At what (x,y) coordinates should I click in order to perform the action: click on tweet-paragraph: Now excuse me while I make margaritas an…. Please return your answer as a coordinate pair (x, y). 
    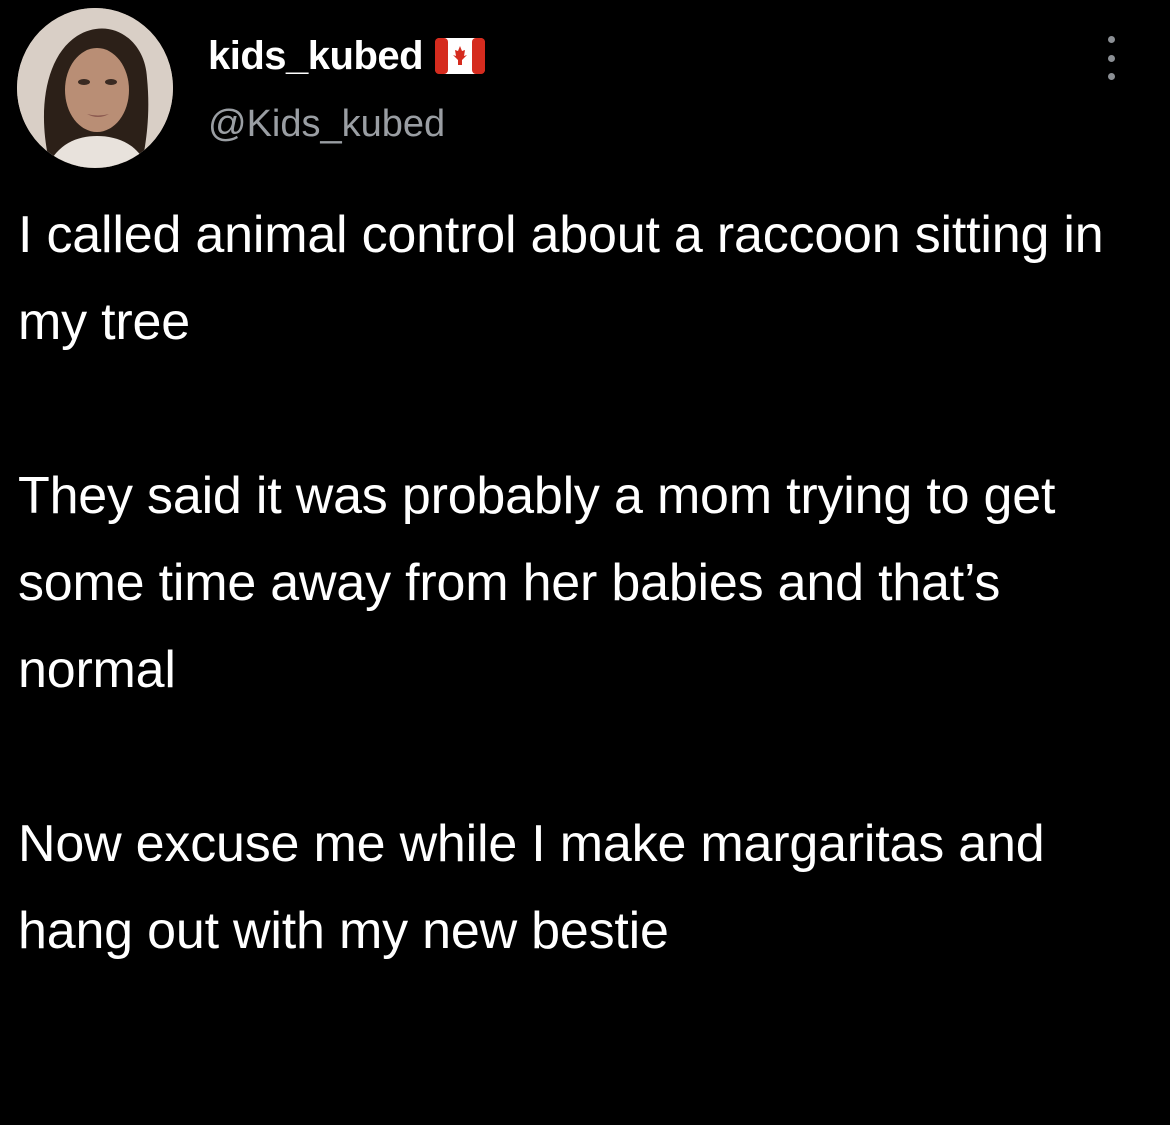
    Looking at the image, I should click on (531, 887).